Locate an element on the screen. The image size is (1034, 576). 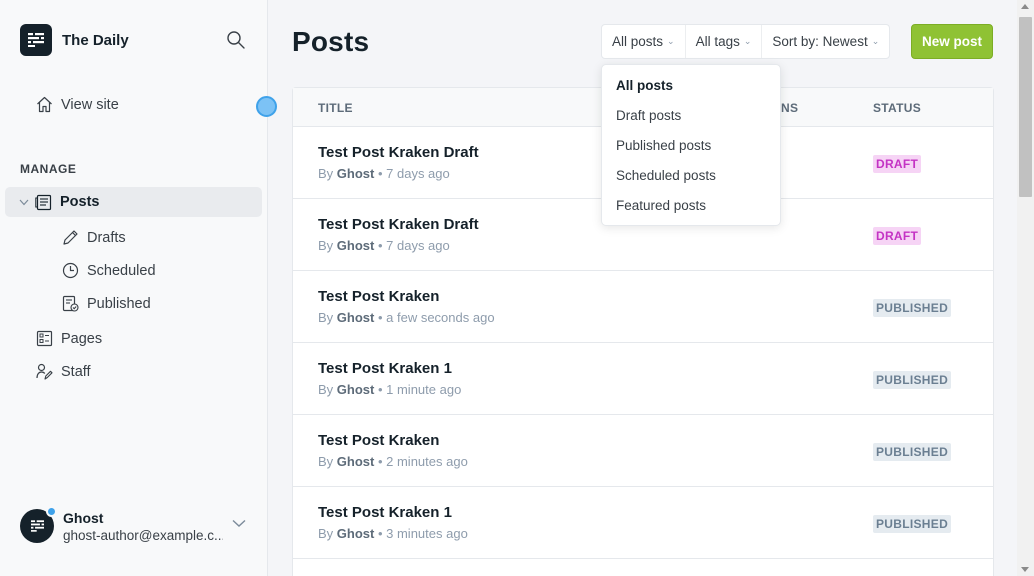
user-name: Ghost is located at coordinates (83, 517).